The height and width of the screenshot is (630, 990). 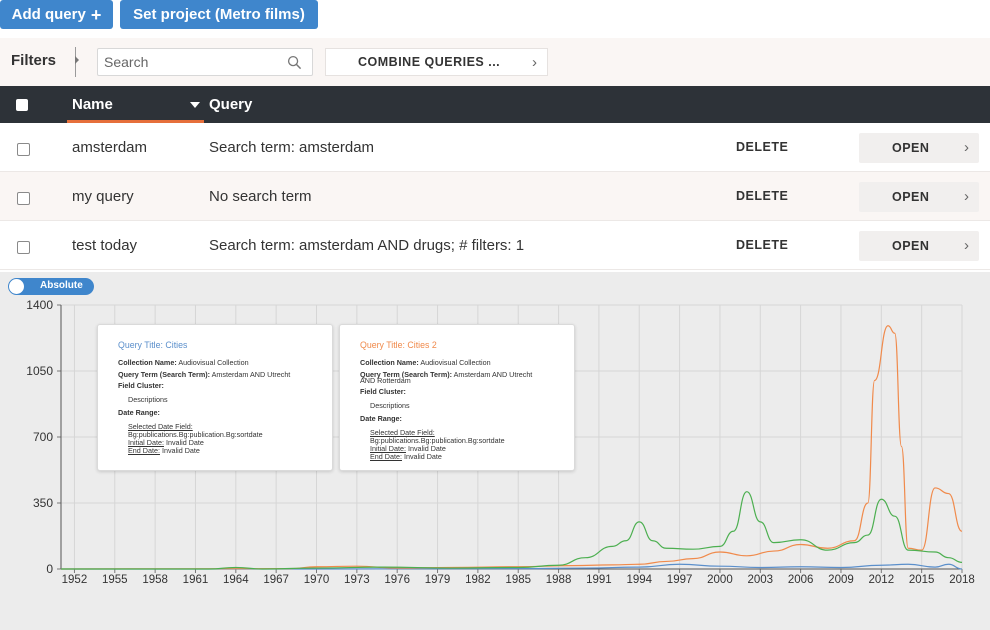 What do you see at coordinates (317, 580) in the screenshot?
I see `x-tick-label: 1970` at bounding box center [317, 580].